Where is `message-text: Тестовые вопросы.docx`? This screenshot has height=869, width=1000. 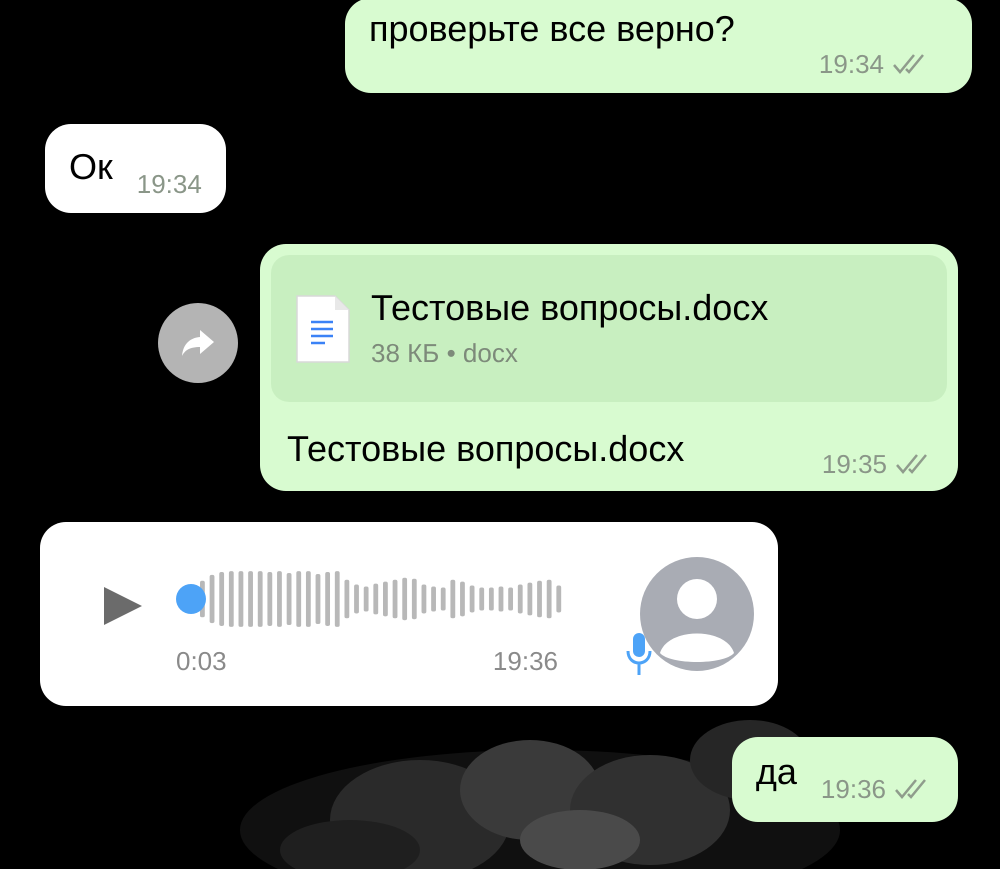 message-text: Тестовые вопросы.docx is located at coordinates (485, 449).